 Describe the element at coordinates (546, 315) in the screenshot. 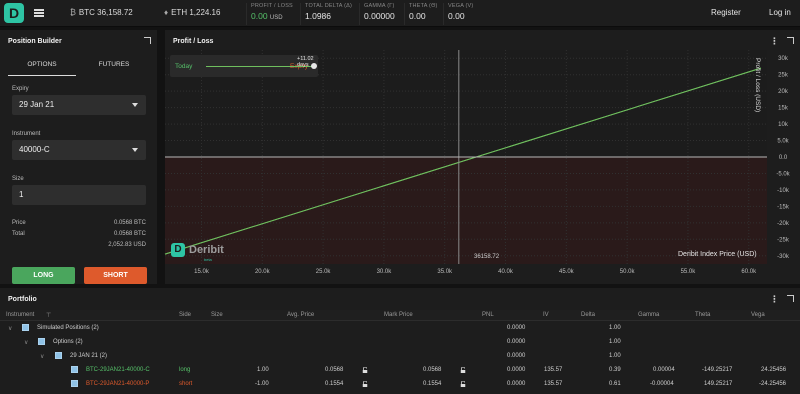

I see `header-iv: IV` at that location.